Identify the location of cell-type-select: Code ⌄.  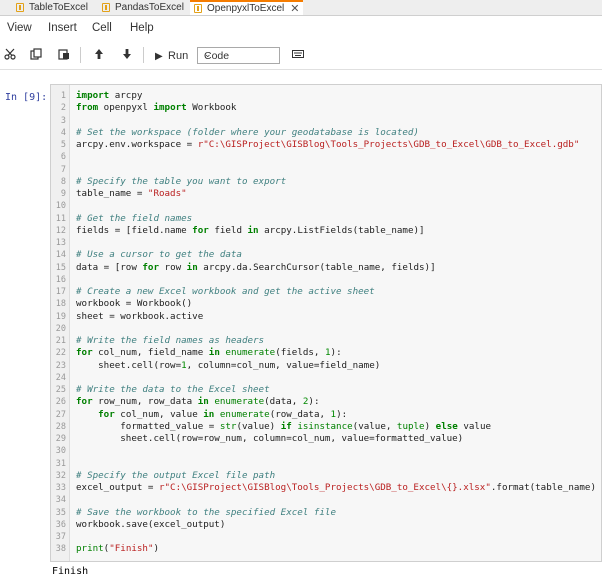
(238, 55).